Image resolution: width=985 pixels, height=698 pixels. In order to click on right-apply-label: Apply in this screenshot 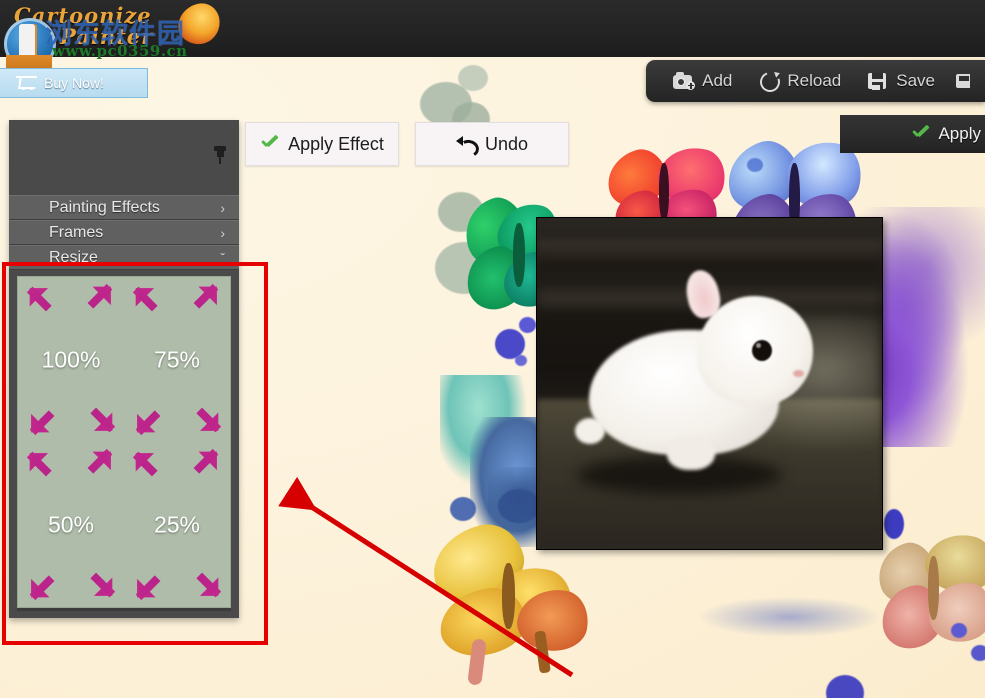, I will do `click(959, 133)`.